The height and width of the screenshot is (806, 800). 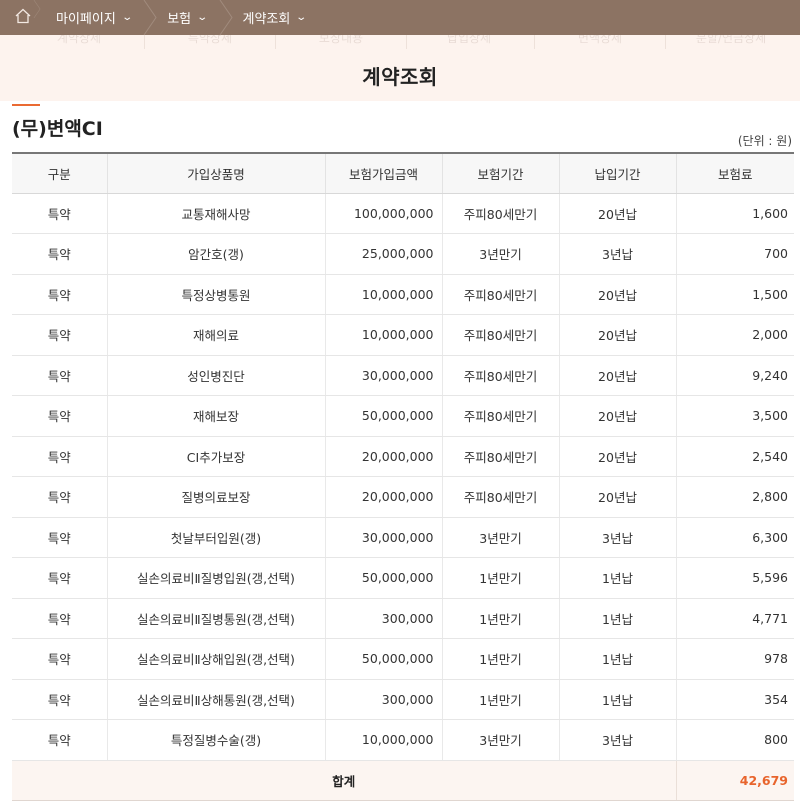 I want to click on cell-premium: 2,000, so click(x=735, y=335).